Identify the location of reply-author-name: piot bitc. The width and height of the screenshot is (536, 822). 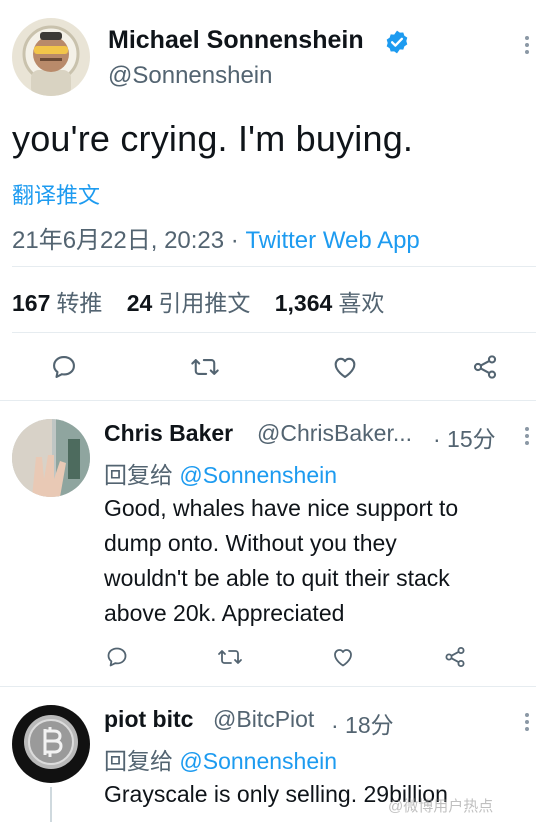
(148, 719).